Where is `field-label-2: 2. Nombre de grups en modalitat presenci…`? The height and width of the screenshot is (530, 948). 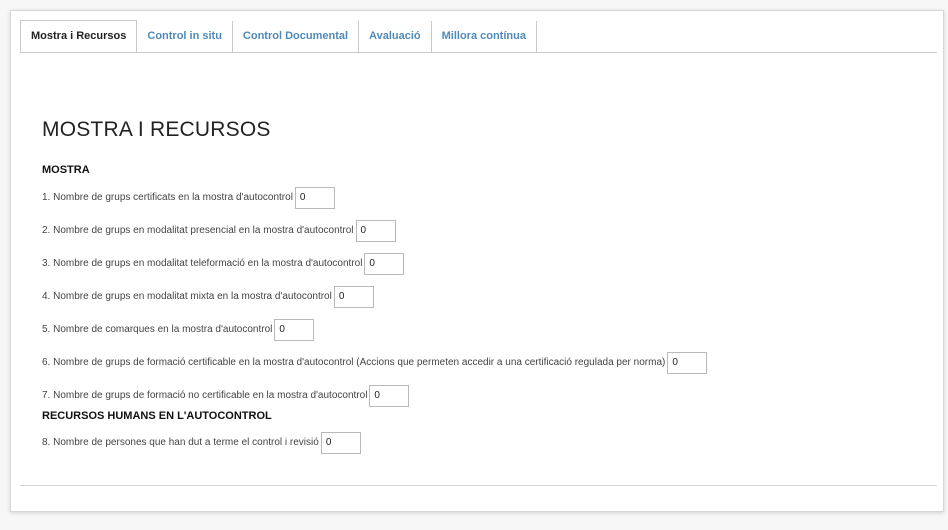
field-label-2: 2. Nombre de grups en modalitat presenci… is located at coordinates (198, 230).